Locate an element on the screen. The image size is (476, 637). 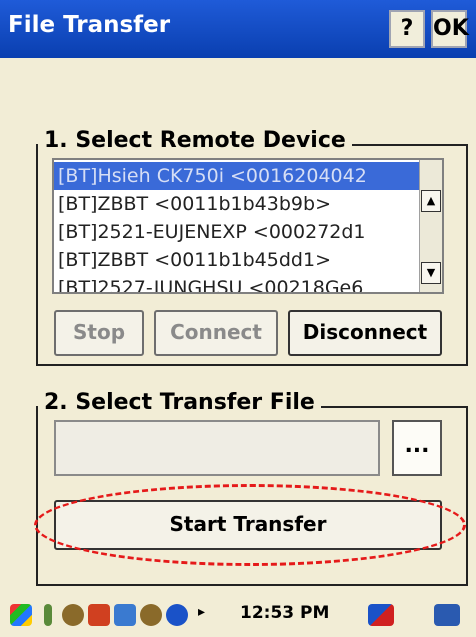
start-menu-icon is located at coordinates (21, 615).